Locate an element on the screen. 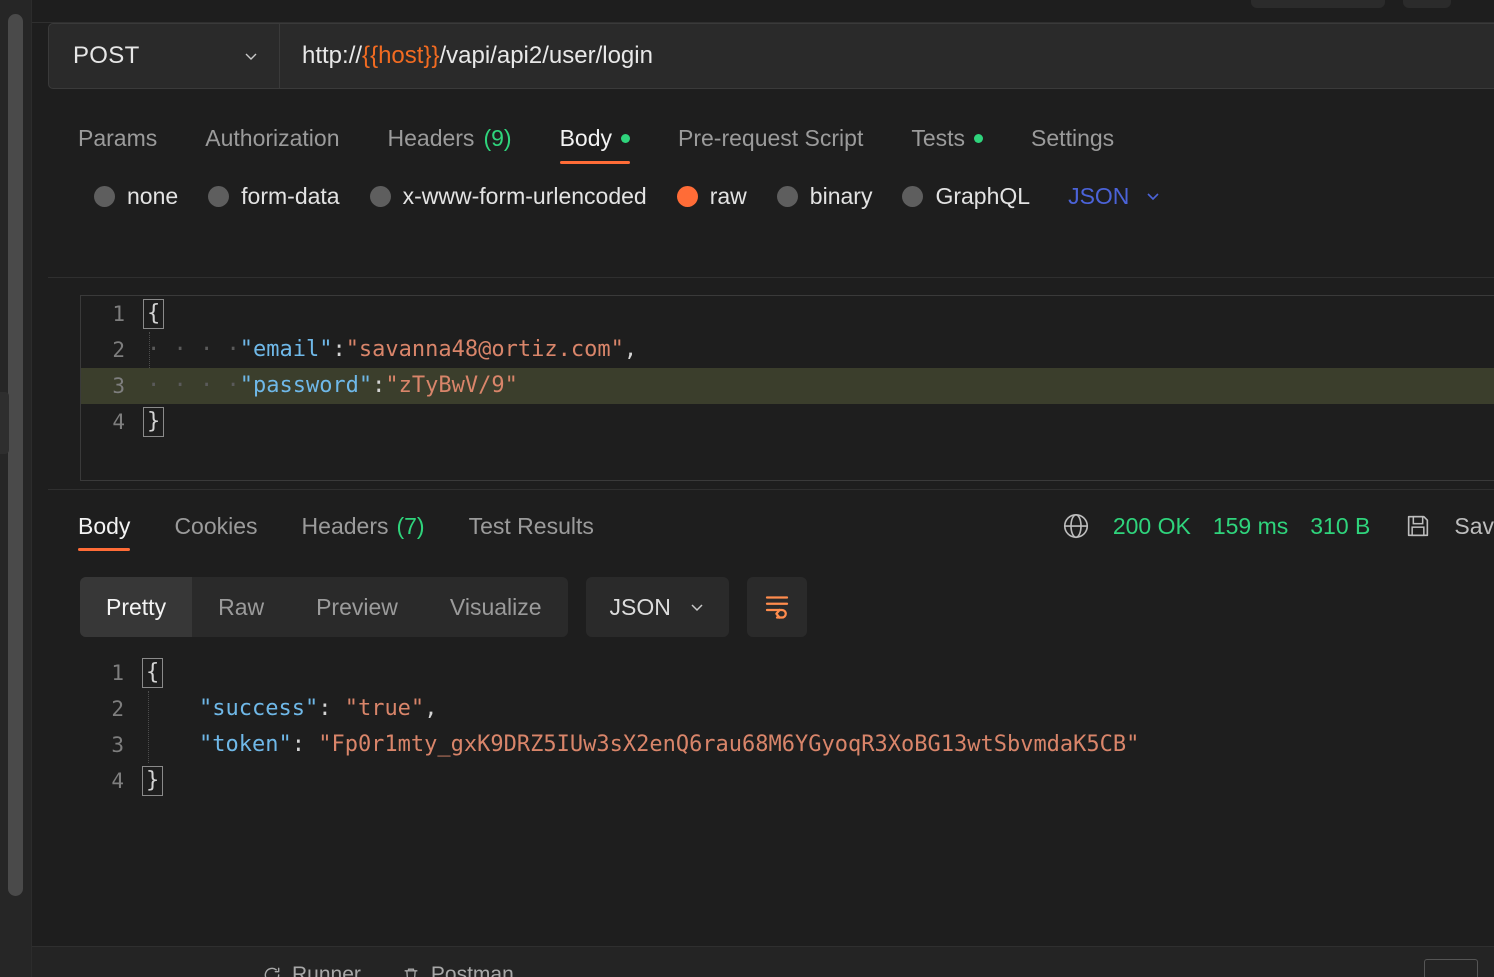  code-line: 2 · · · ·"email":"savanna48@ortiz.com", is located at coordinates (787, 350).